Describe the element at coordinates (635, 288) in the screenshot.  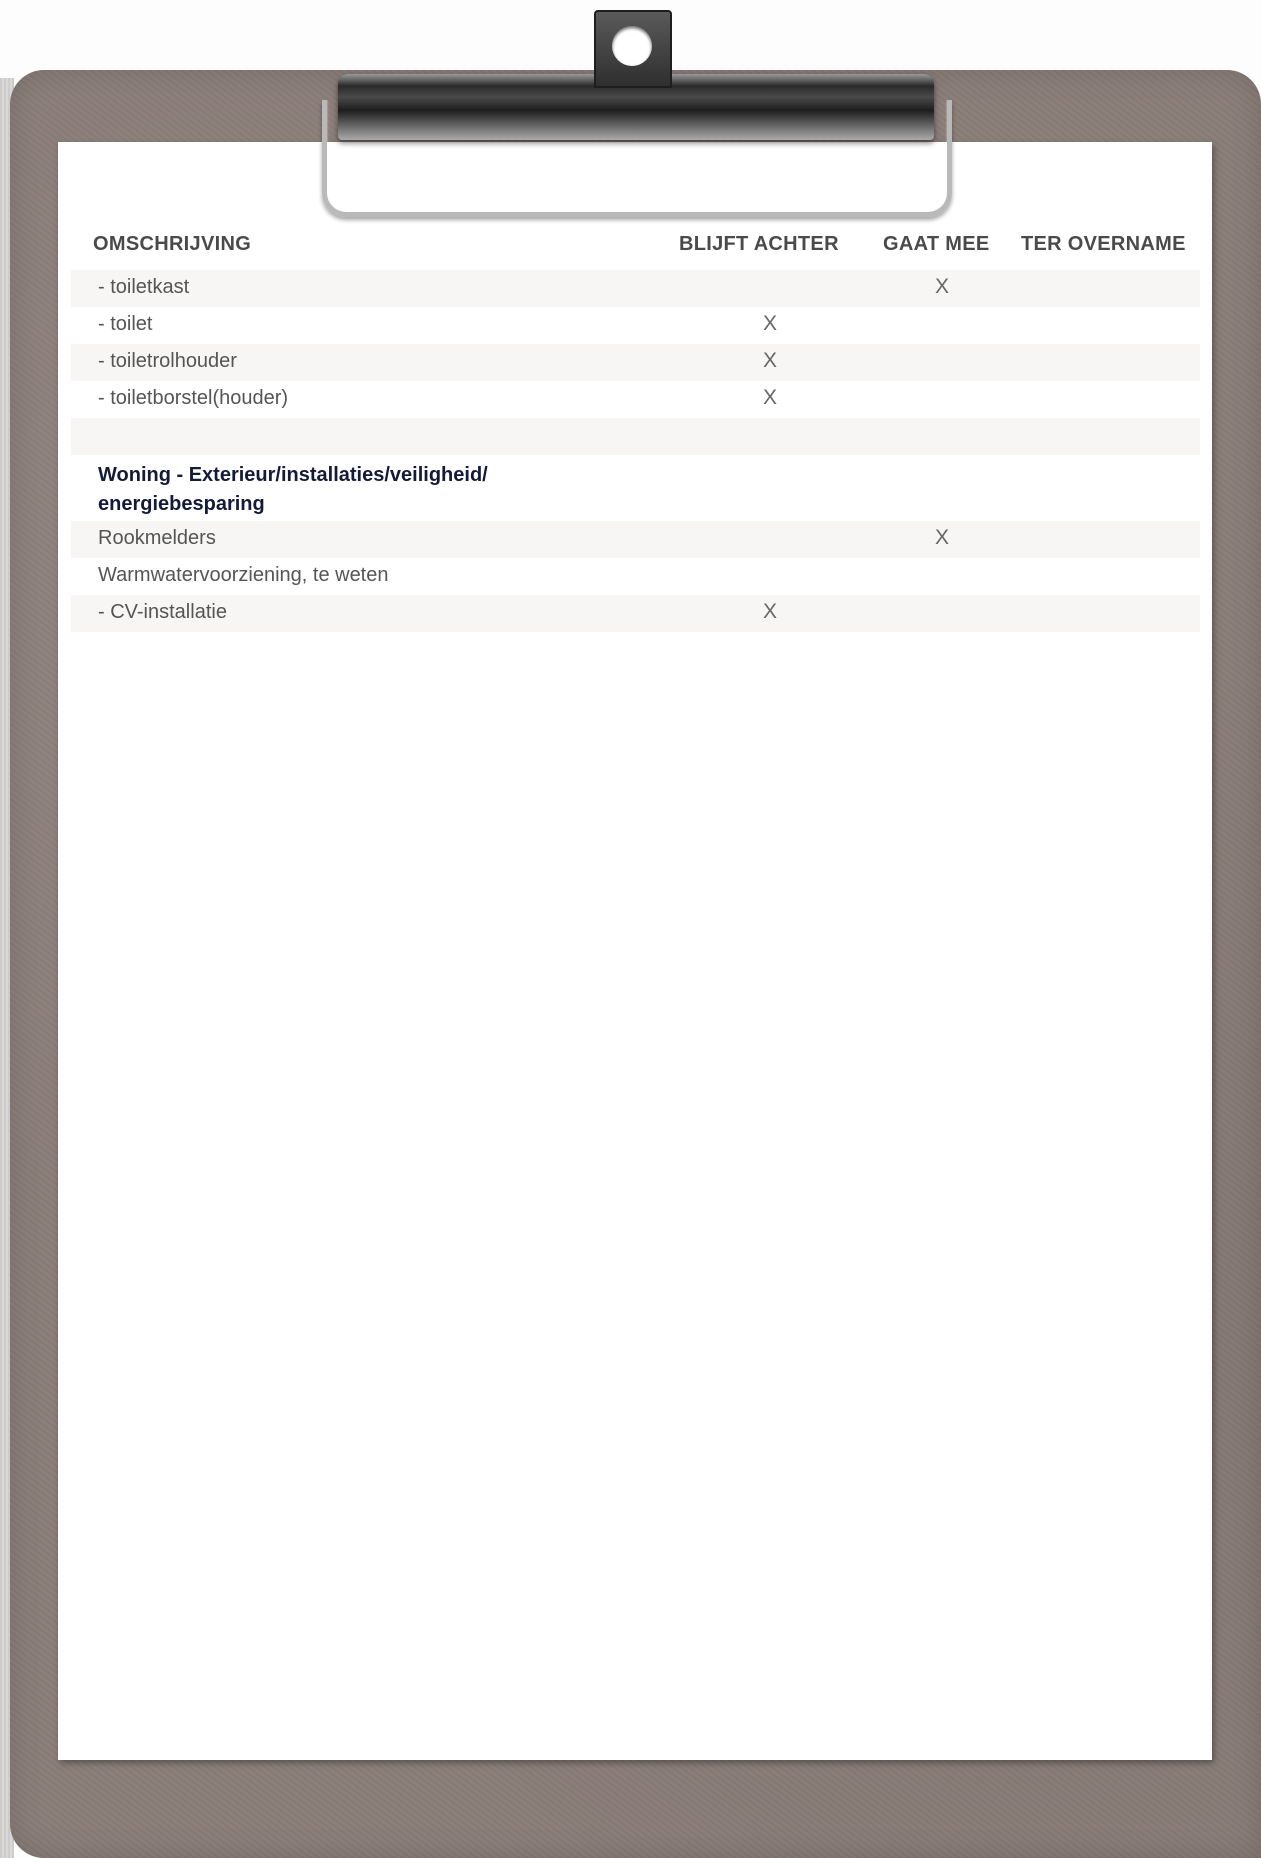
I see `table-row: - toiletkast X` at that location.